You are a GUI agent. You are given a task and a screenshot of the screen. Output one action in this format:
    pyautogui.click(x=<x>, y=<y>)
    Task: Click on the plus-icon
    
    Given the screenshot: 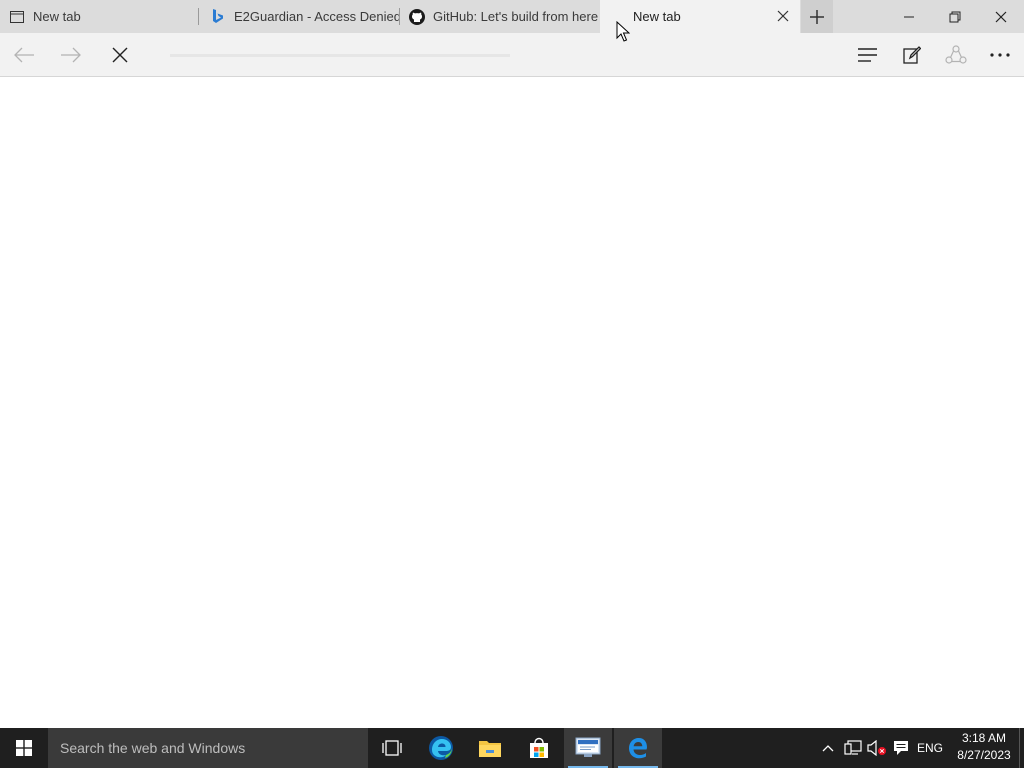 What is the action you would take?
    pyautogui.click(x=817, y=16)
    